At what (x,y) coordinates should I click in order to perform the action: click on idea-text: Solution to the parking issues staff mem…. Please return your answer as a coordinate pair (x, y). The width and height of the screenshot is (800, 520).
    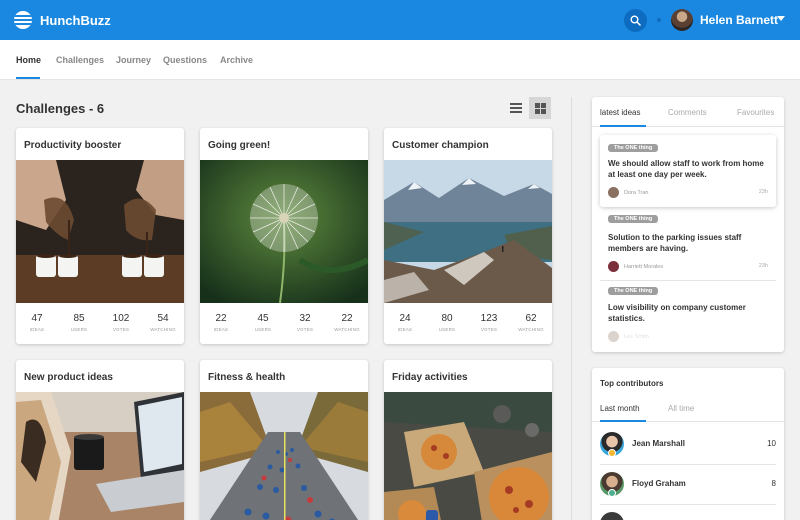
    Looking at the image, I should click on (675, 243).